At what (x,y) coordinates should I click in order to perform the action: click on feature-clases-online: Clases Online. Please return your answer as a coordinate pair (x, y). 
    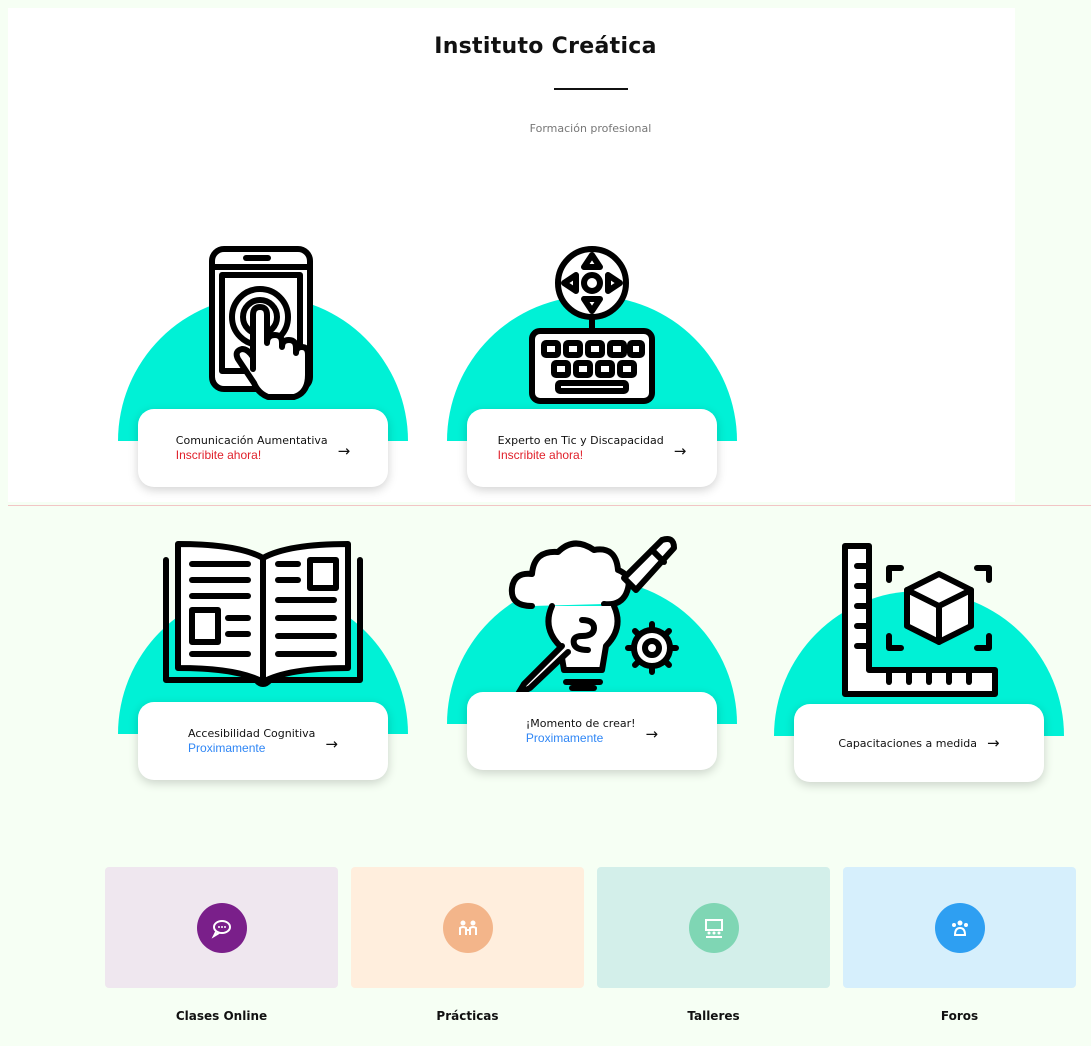
    Looking at the image, I should click on (221, 945).